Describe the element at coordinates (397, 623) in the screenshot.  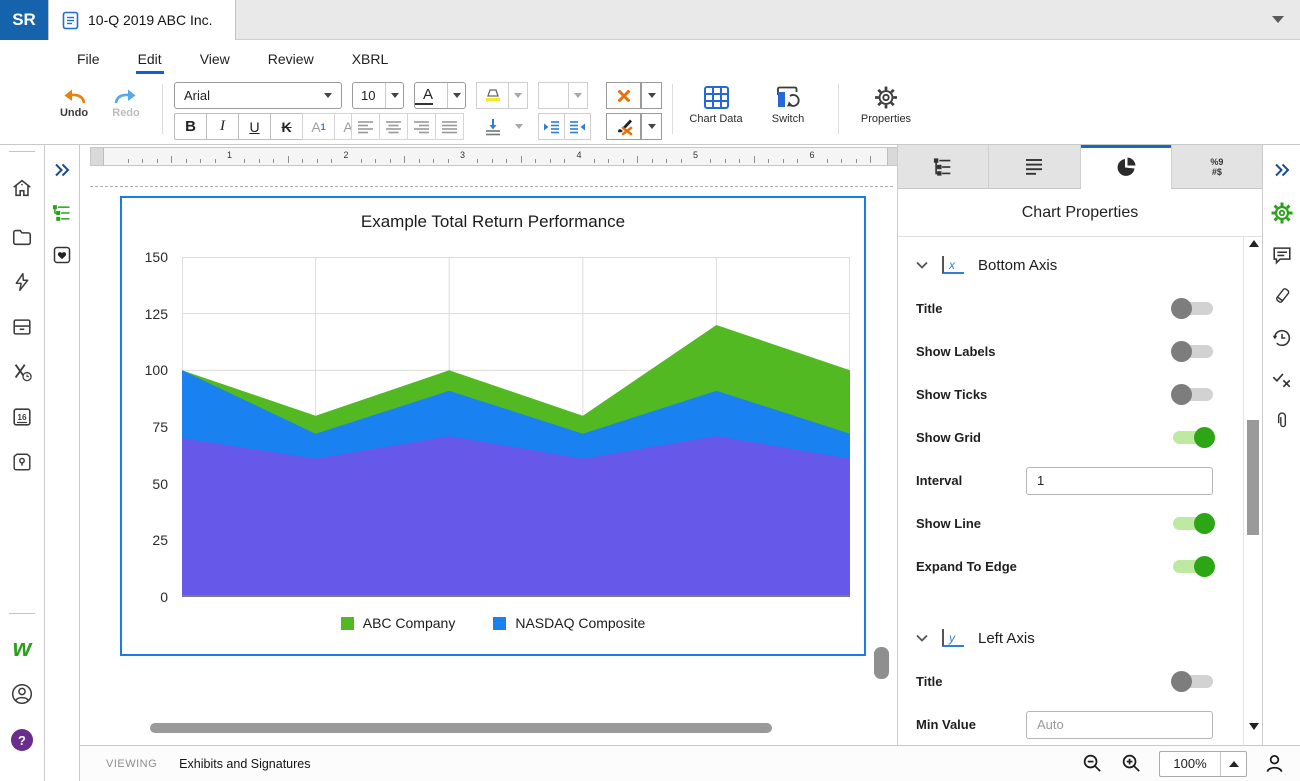
I see `legend-item-abc-company: ABC Company` at that location.